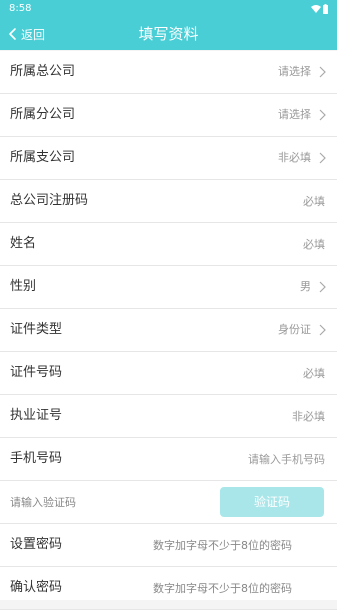 The image size is (337, 610). Describe the element at coordinates (49, 200) in the screenshot. I see `reg-code-label: 总公司注册码` at that location.